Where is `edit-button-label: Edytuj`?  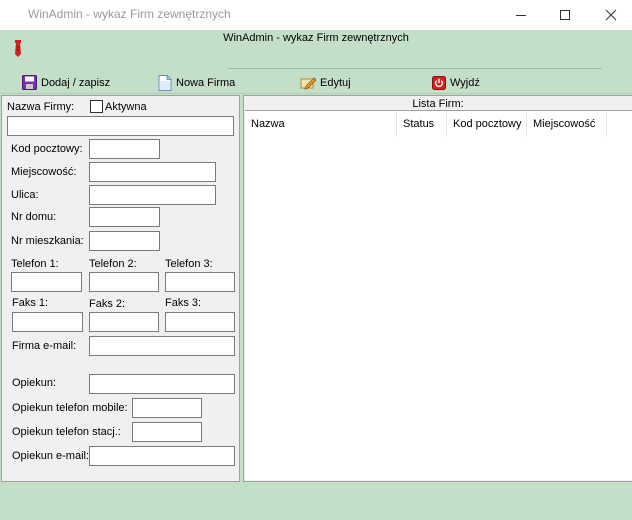 edit-button-label: Edytuj is located at coordinates (335, 82).